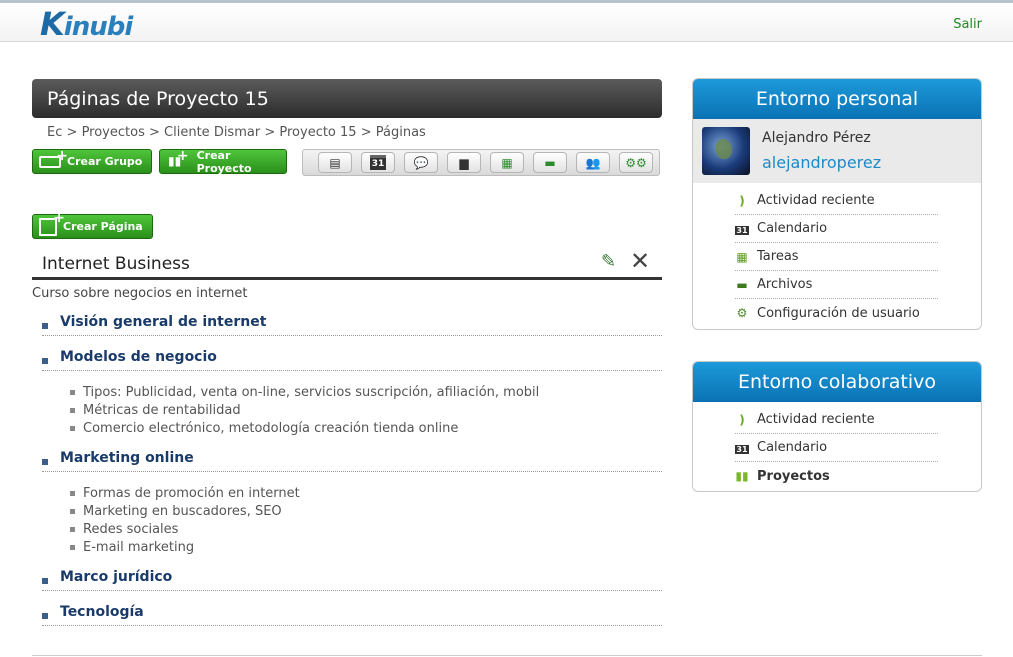 This screenshot has height=657, width=1013. I want to click on content-page-title: Internet Business, so click(116, 264).